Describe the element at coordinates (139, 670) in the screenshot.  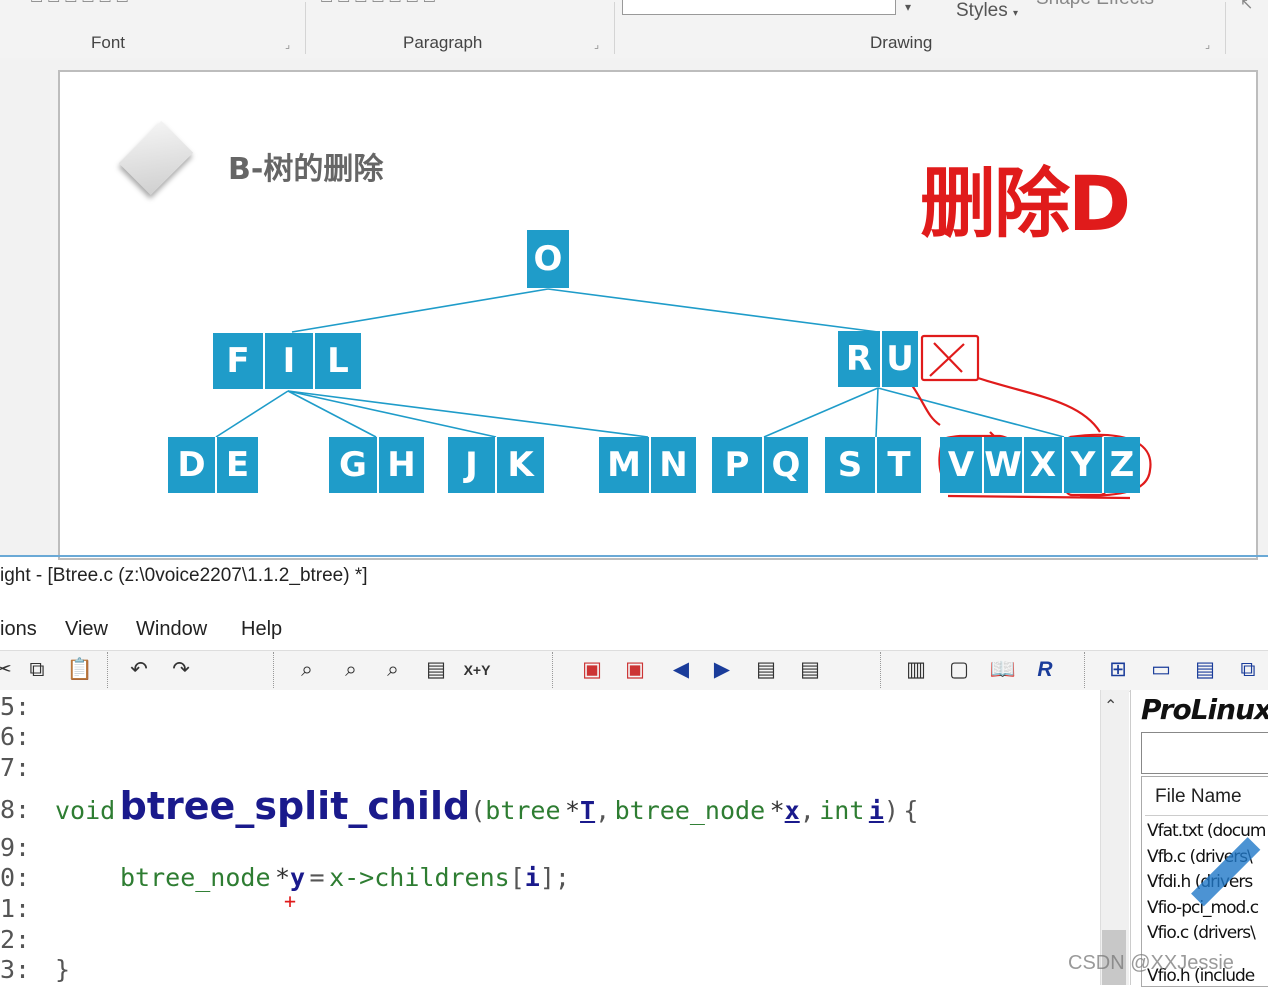
I see `undo-icon: ↶` at that location.